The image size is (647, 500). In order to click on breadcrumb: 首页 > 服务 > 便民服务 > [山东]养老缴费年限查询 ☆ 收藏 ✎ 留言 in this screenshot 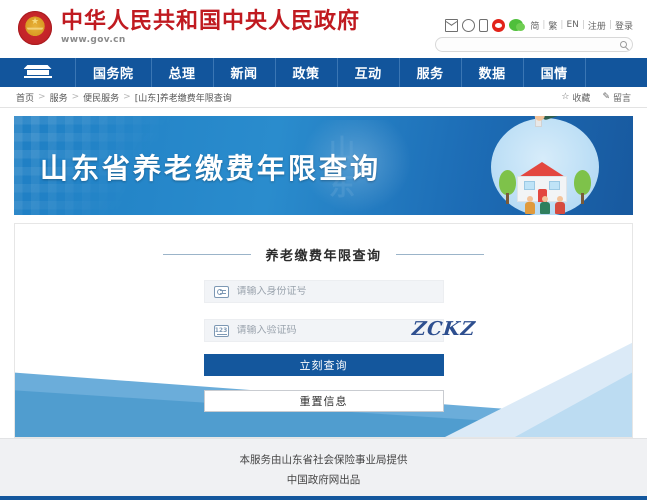, I will do `click(323, 97)`.